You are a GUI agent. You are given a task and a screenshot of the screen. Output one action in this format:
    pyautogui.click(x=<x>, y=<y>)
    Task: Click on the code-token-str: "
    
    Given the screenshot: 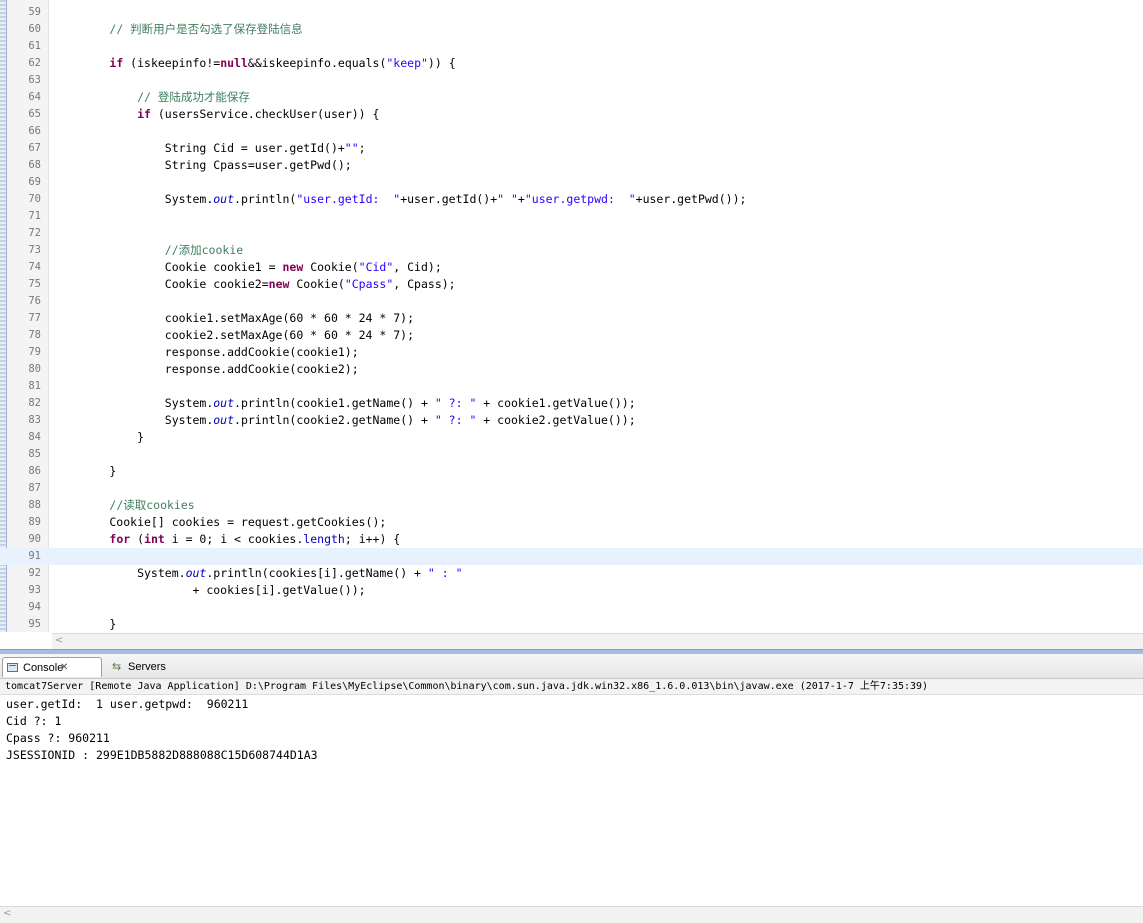 What is the action you would take?
    pyautogui.click(x=445, y=573)
    